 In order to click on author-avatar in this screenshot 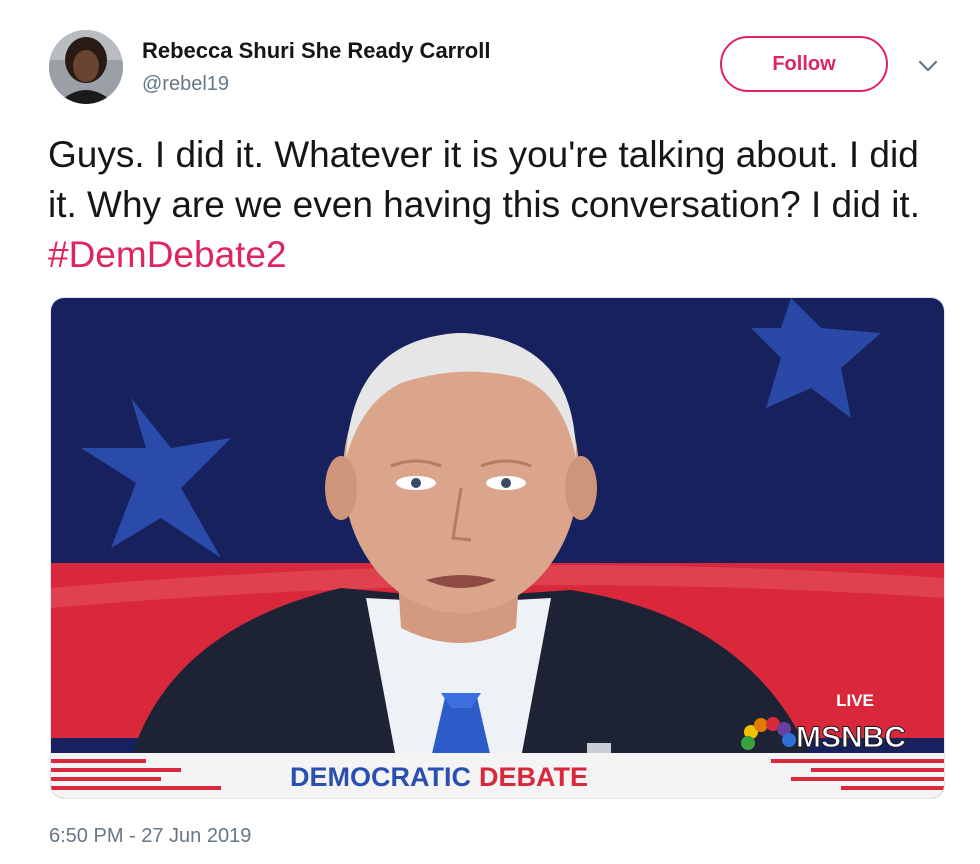, I will do `click(86, 67)`.